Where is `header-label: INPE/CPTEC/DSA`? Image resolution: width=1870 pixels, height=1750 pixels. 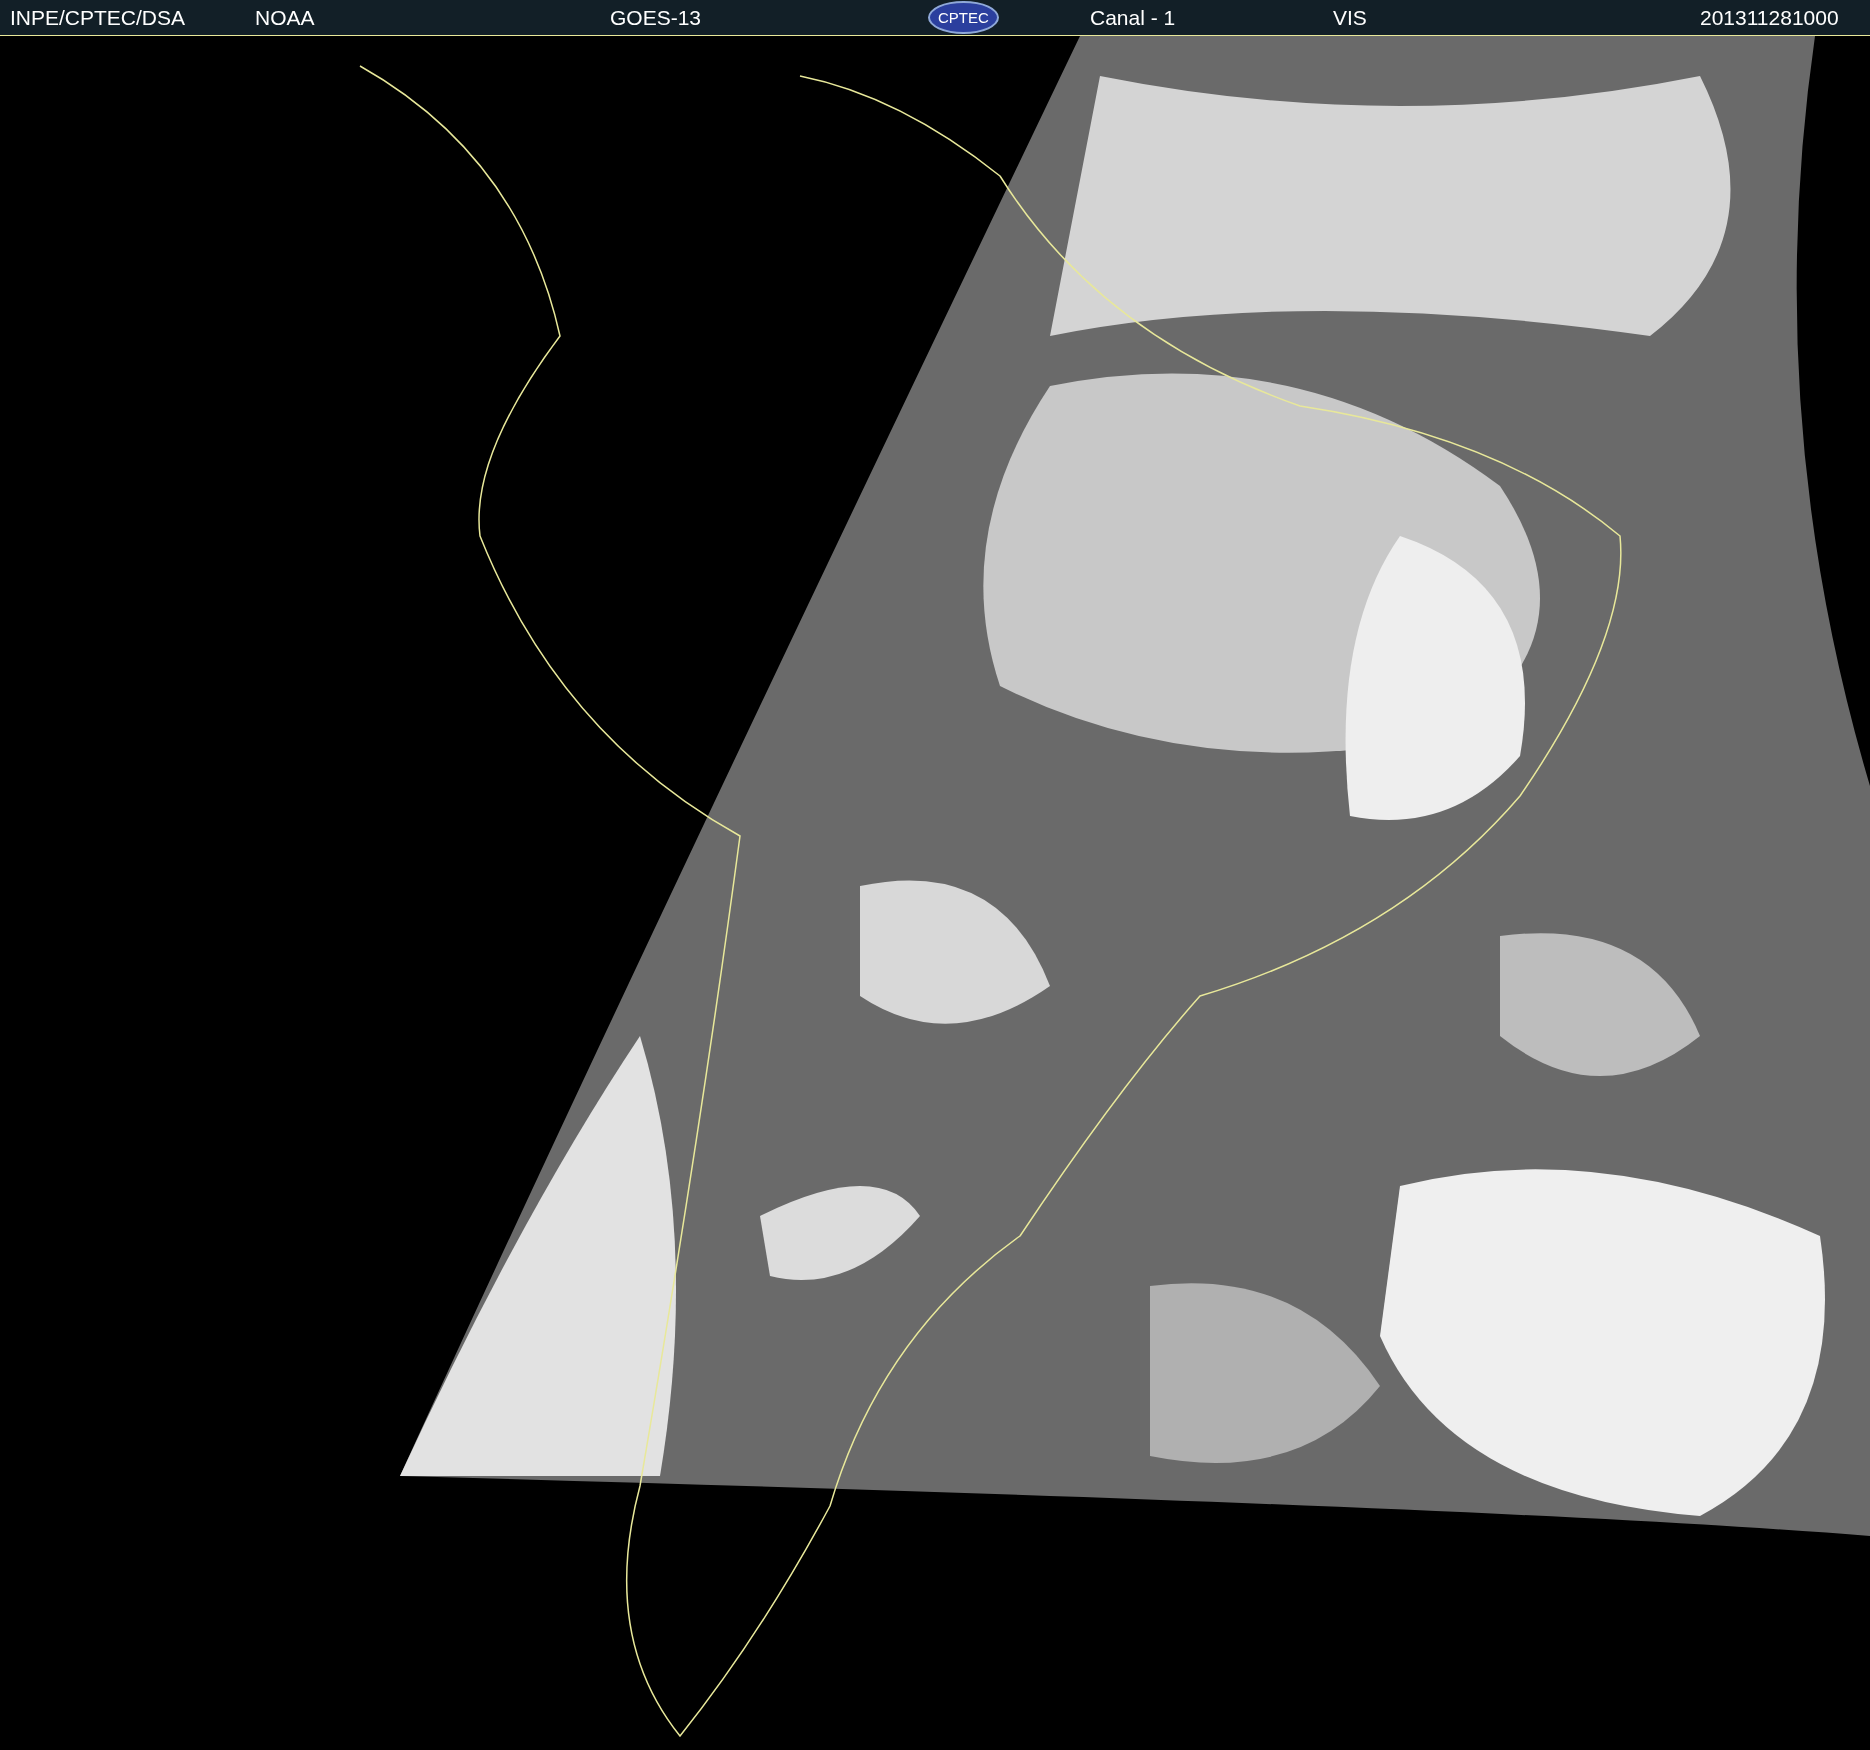
header-label: INPE/CPTEC/DSA is located at coordinates (98, 17).